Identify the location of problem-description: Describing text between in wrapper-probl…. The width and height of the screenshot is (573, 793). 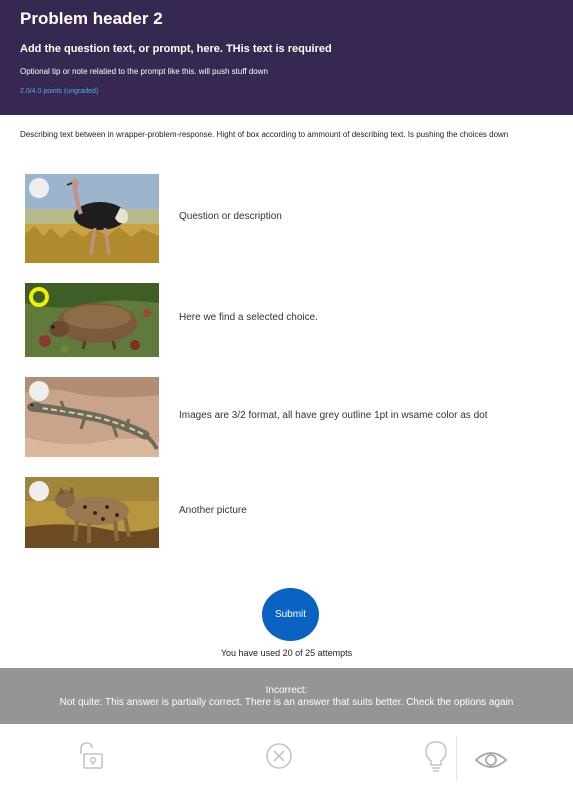
(264, 134).